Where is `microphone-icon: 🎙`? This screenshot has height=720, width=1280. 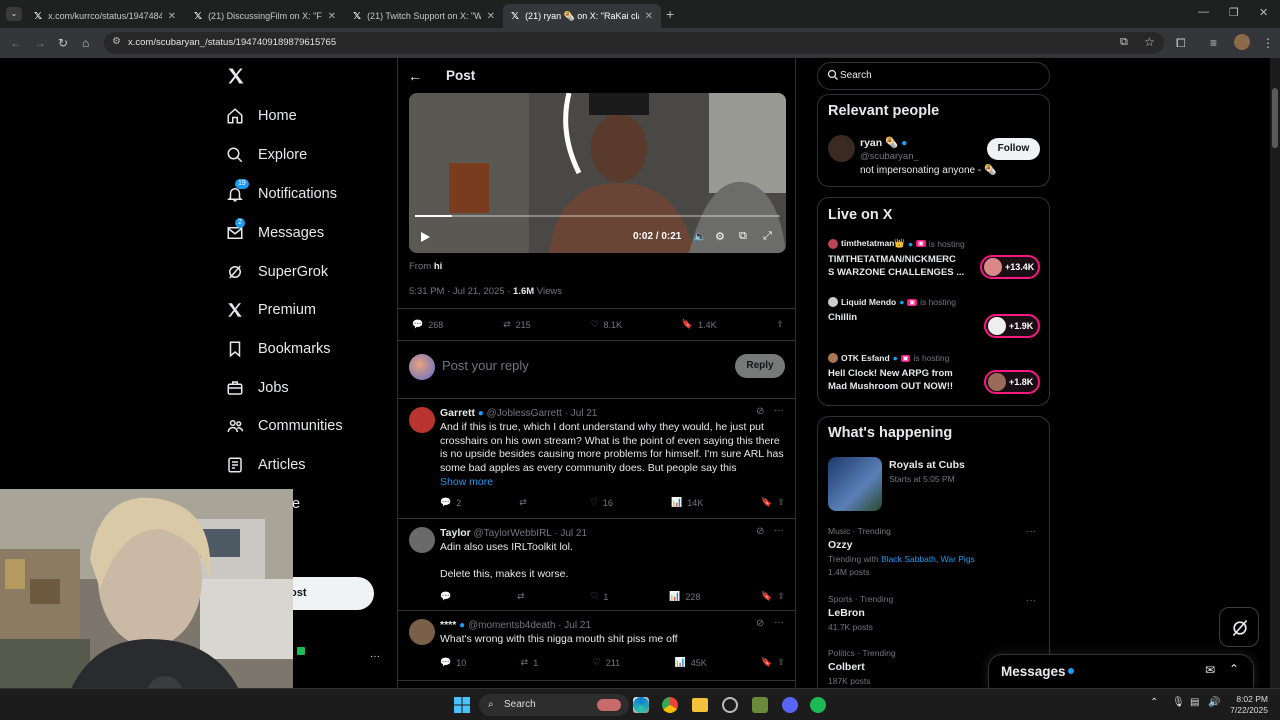
microphone-icon: 🎙 is located at coordinates (1178, 702).